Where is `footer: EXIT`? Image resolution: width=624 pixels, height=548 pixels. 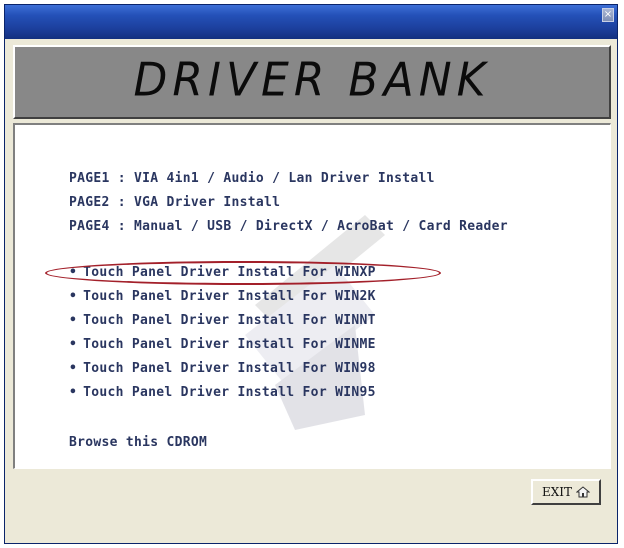 footer: EXIT is located at coordinates (312, 504).